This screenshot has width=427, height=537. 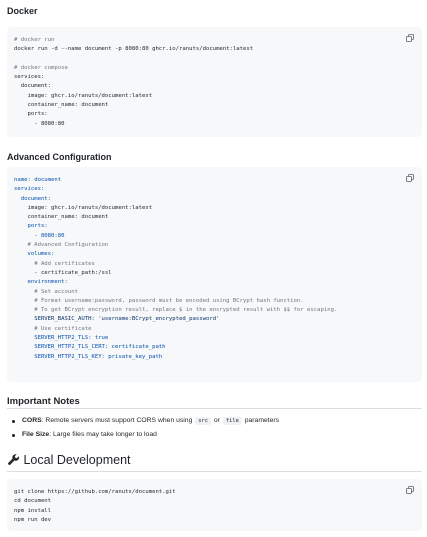 What do you see at coordinates (217, 420) in the screenshot?
I see `note-text: or` at bounding box center [217, 420].